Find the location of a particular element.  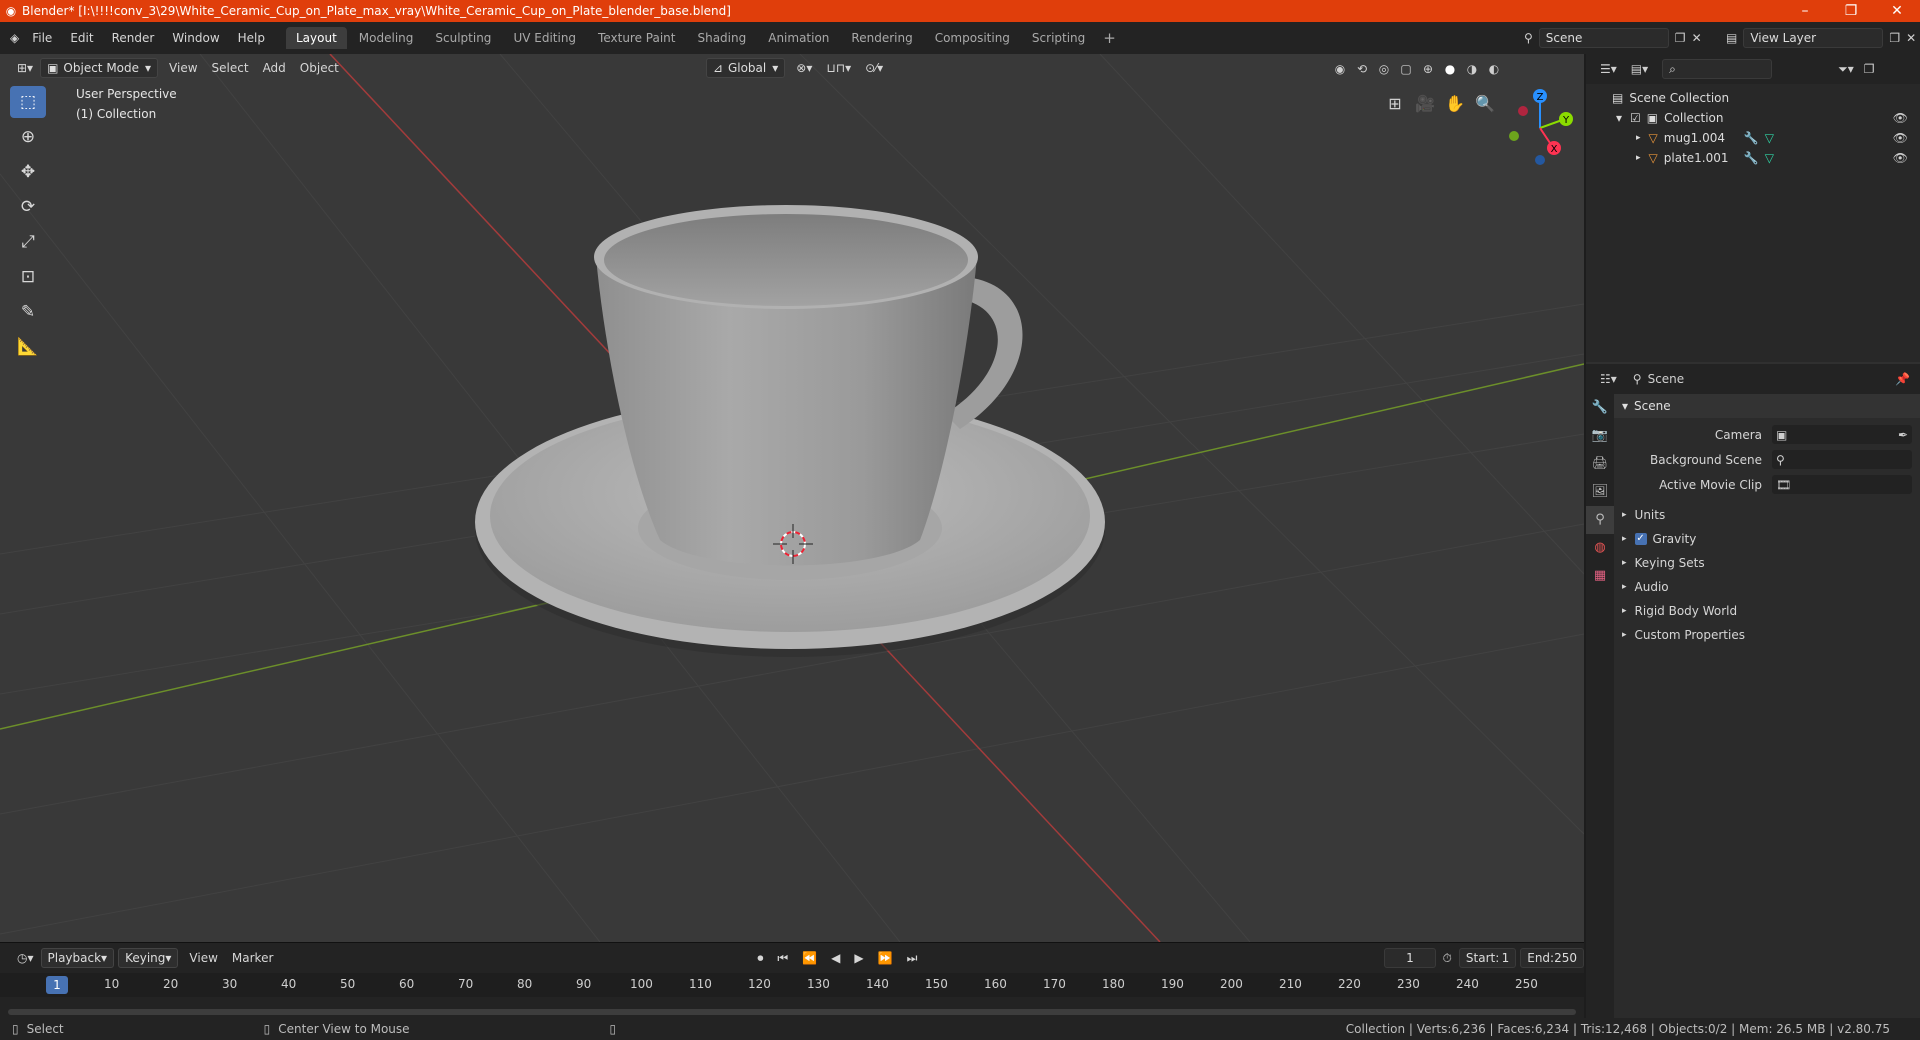

proportional-edit-icon: ⊙⁄▾ is located at coordinates (874, 68).